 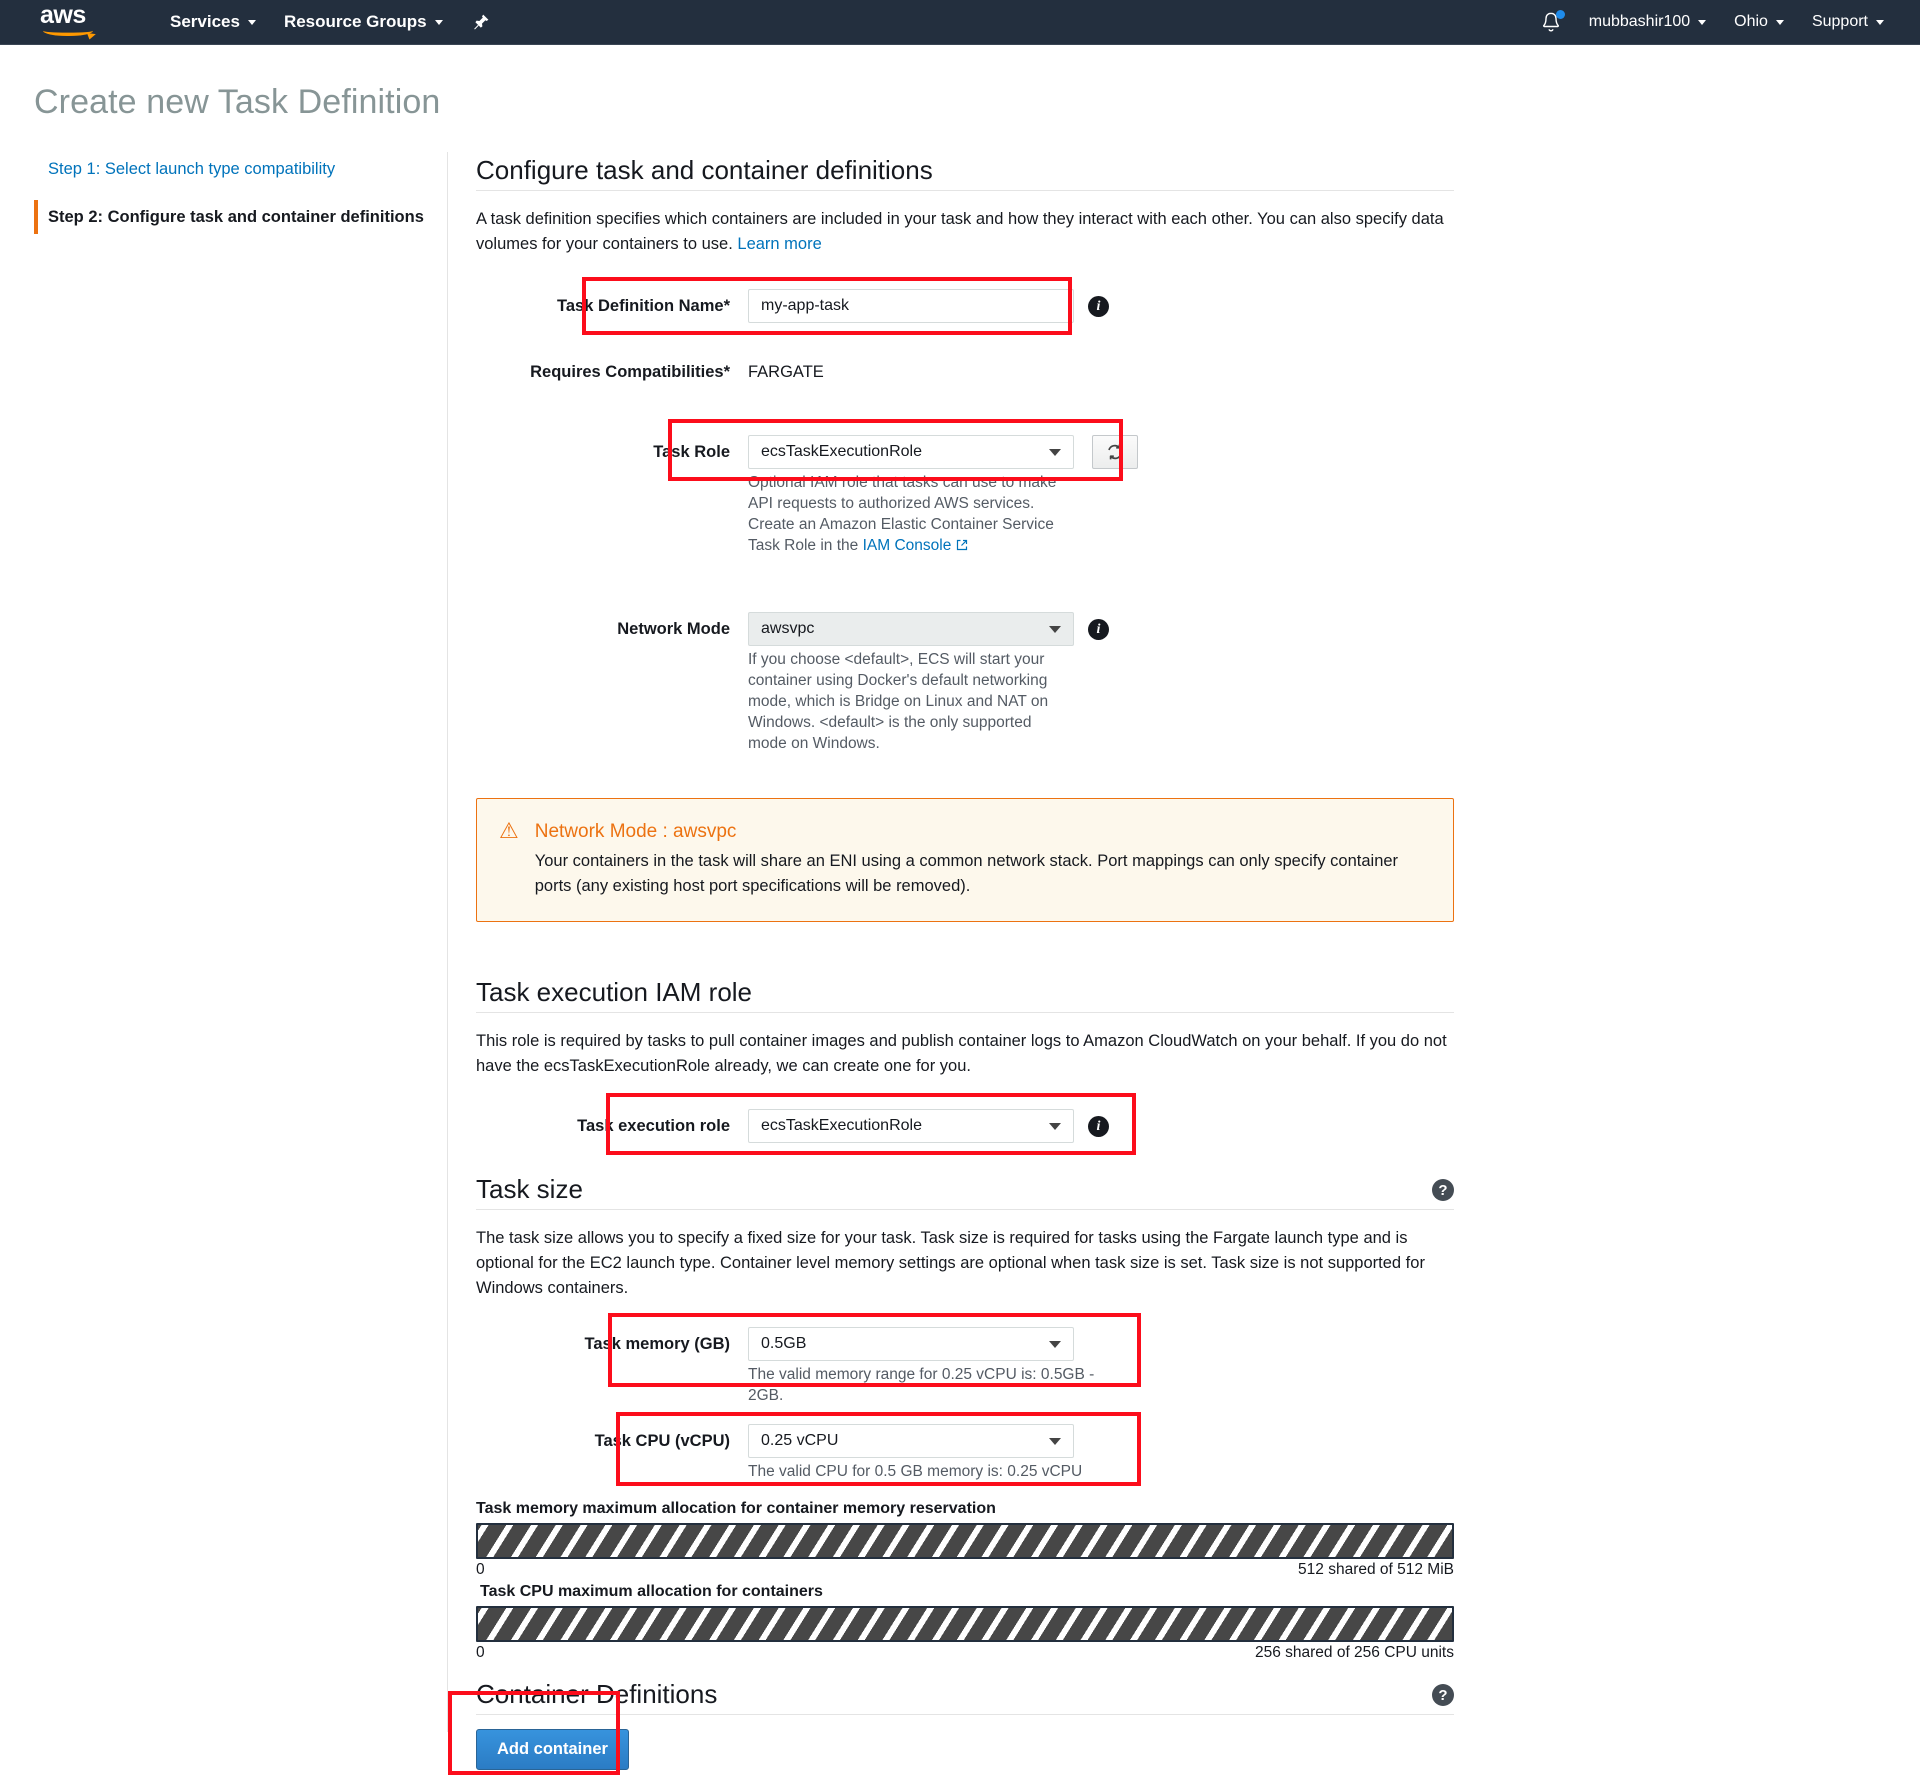 What do you see at coordinates (841, 1125) in the screenshot?
I see `task-execution-role-value: ecsTaskExecutionRole` at bounding box center [841, 1125].